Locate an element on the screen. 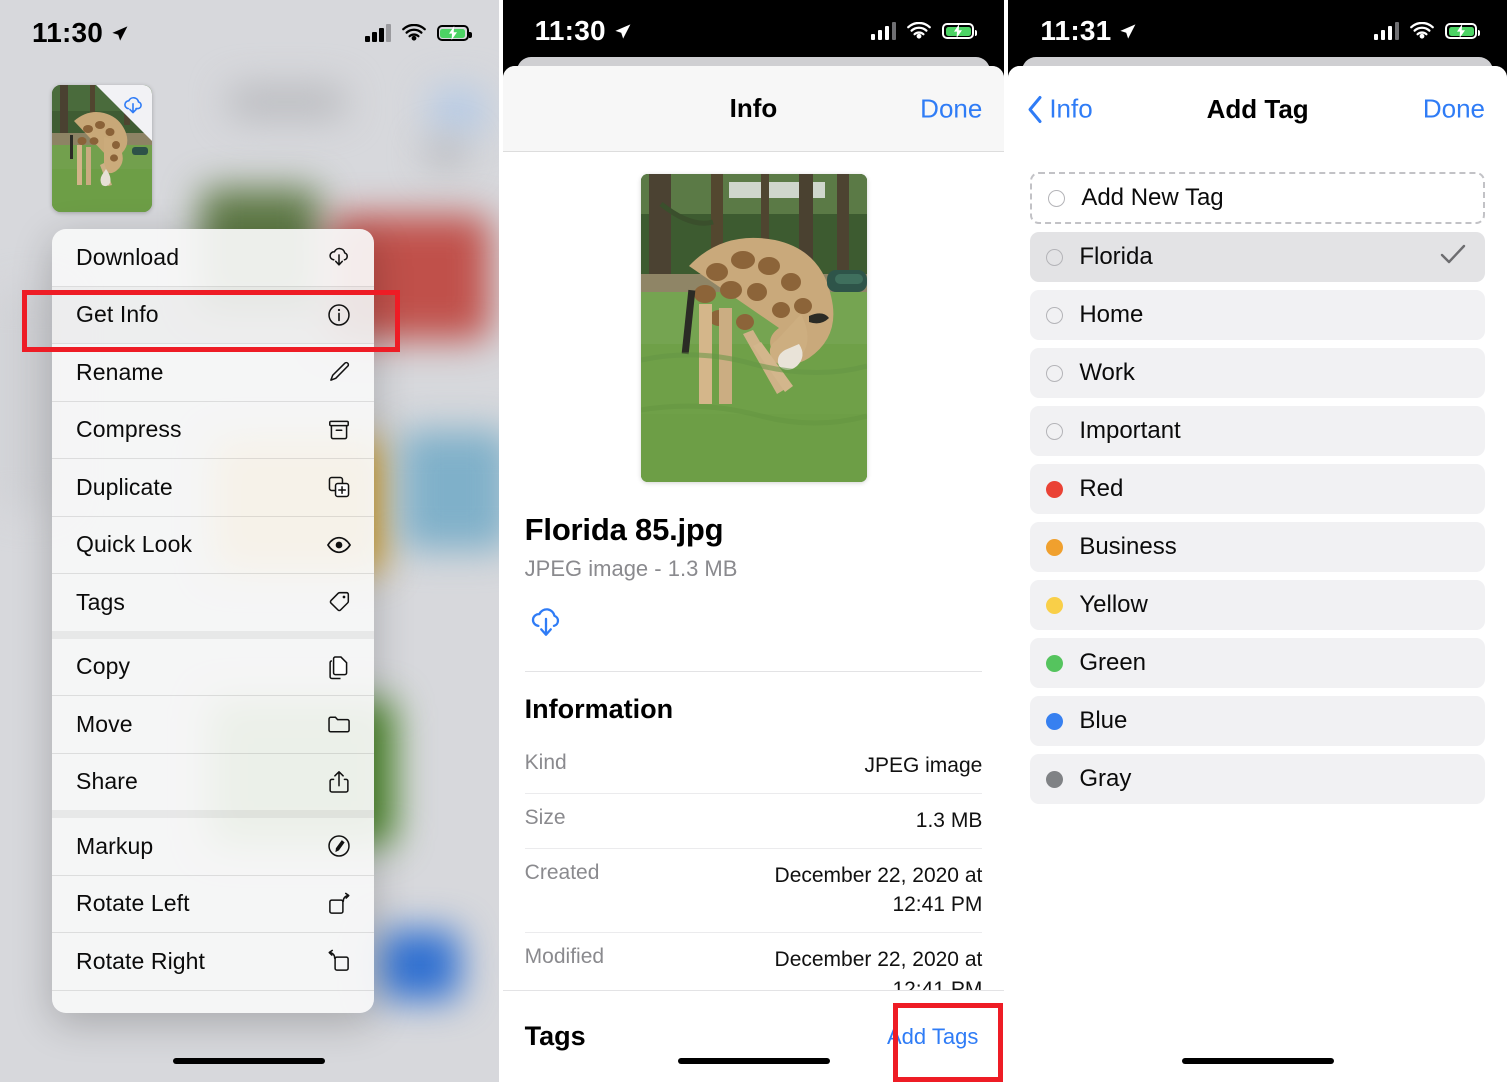 The width and height of the screenshot is (1507, 1082). status-bar: 11:30 is located at coordinates (754, 31).